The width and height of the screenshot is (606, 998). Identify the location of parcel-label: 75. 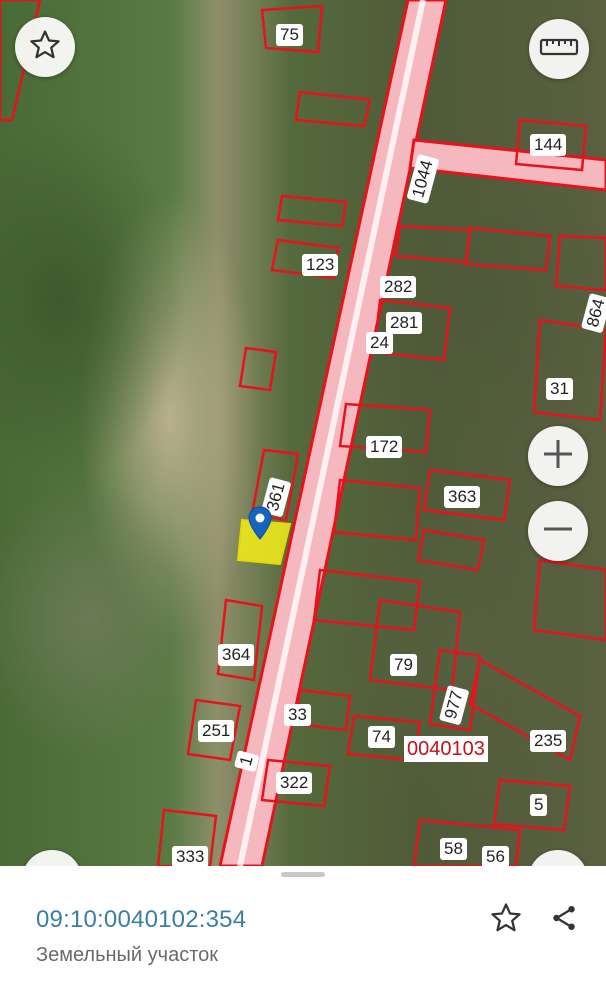
(289, 35).